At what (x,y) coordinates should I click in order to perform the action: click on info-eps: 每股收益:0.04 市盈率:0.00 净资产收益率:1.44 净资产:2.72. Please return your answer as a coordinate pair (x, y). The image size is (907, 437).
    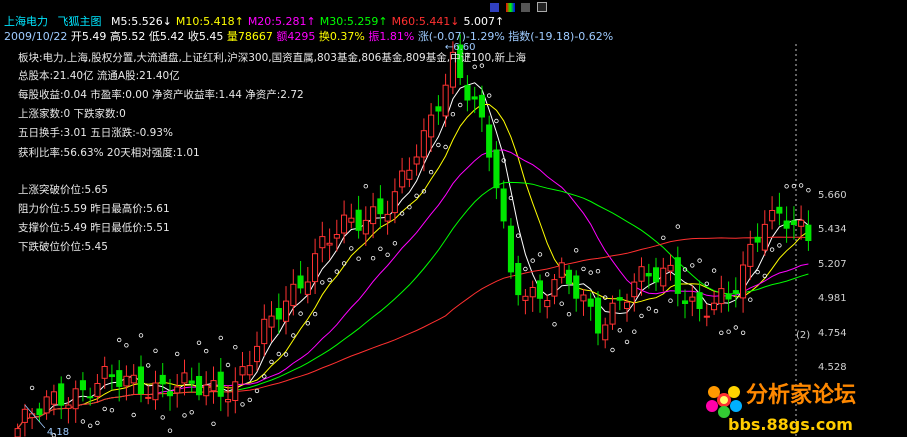
    Looking at the image, I should click on (161, 95).